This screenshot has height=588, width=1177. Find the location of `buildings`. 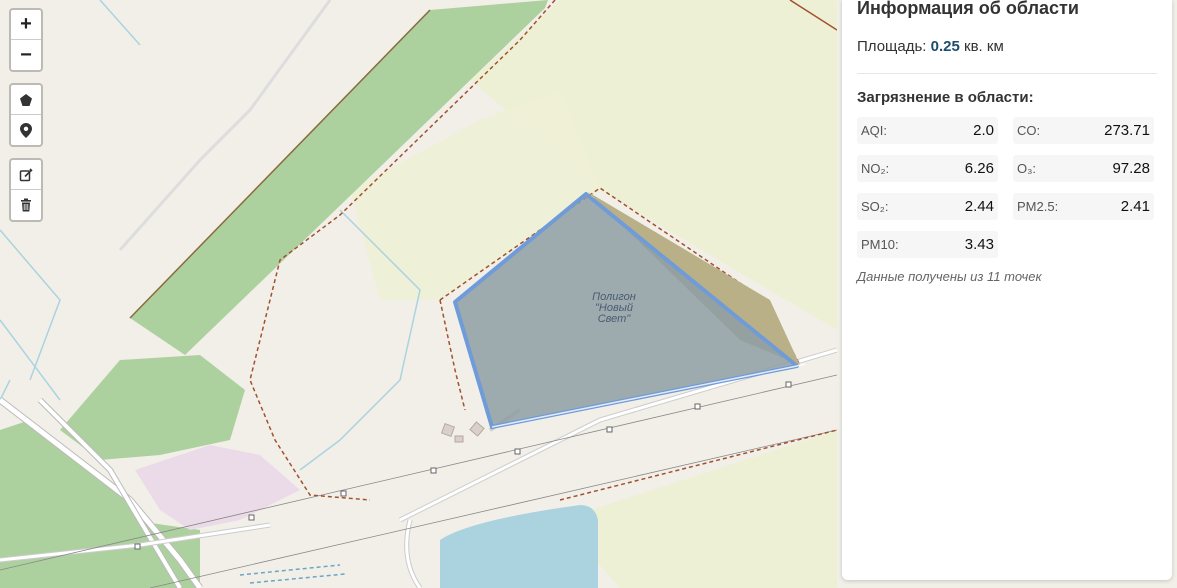

buildings is located at coordinates (462, 432).